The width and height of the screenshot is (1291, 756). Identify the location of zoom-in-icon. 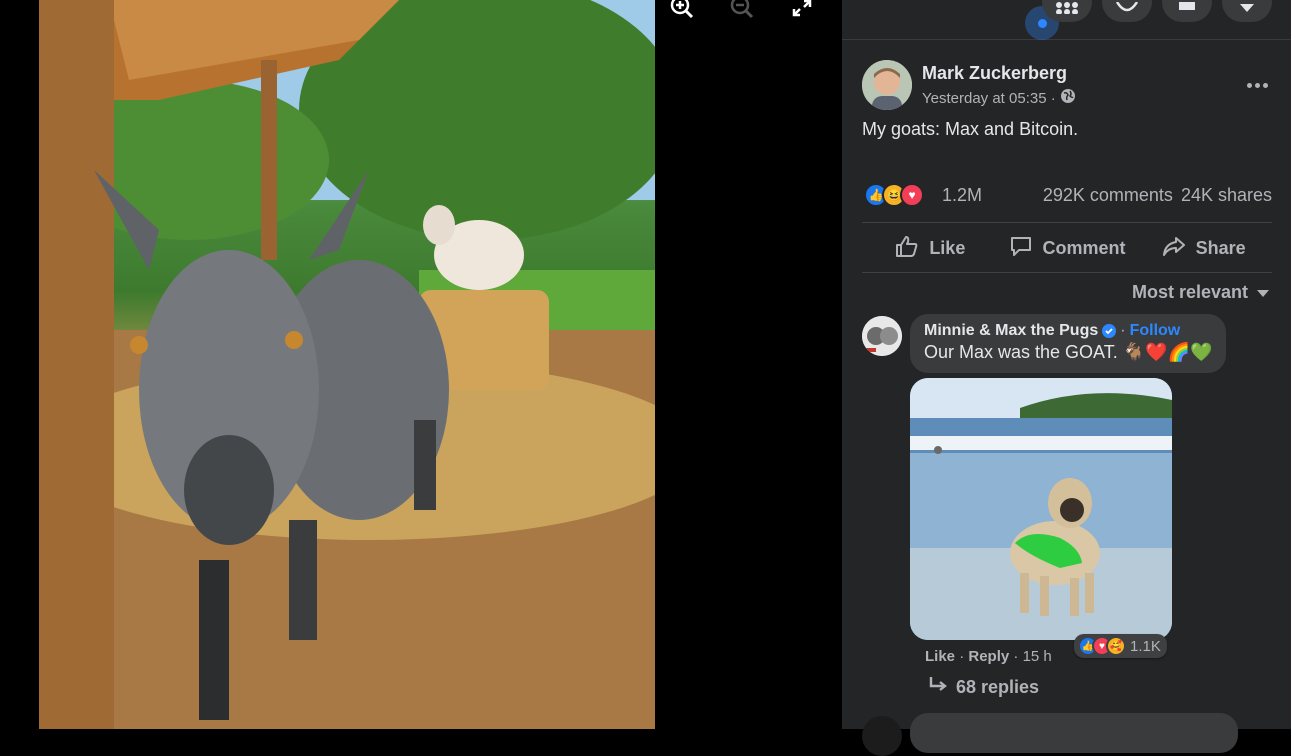
(682, 11).